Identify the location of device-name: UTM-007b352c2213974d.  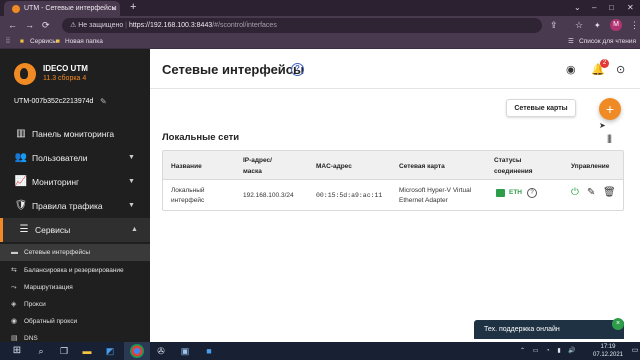
(54, 101).